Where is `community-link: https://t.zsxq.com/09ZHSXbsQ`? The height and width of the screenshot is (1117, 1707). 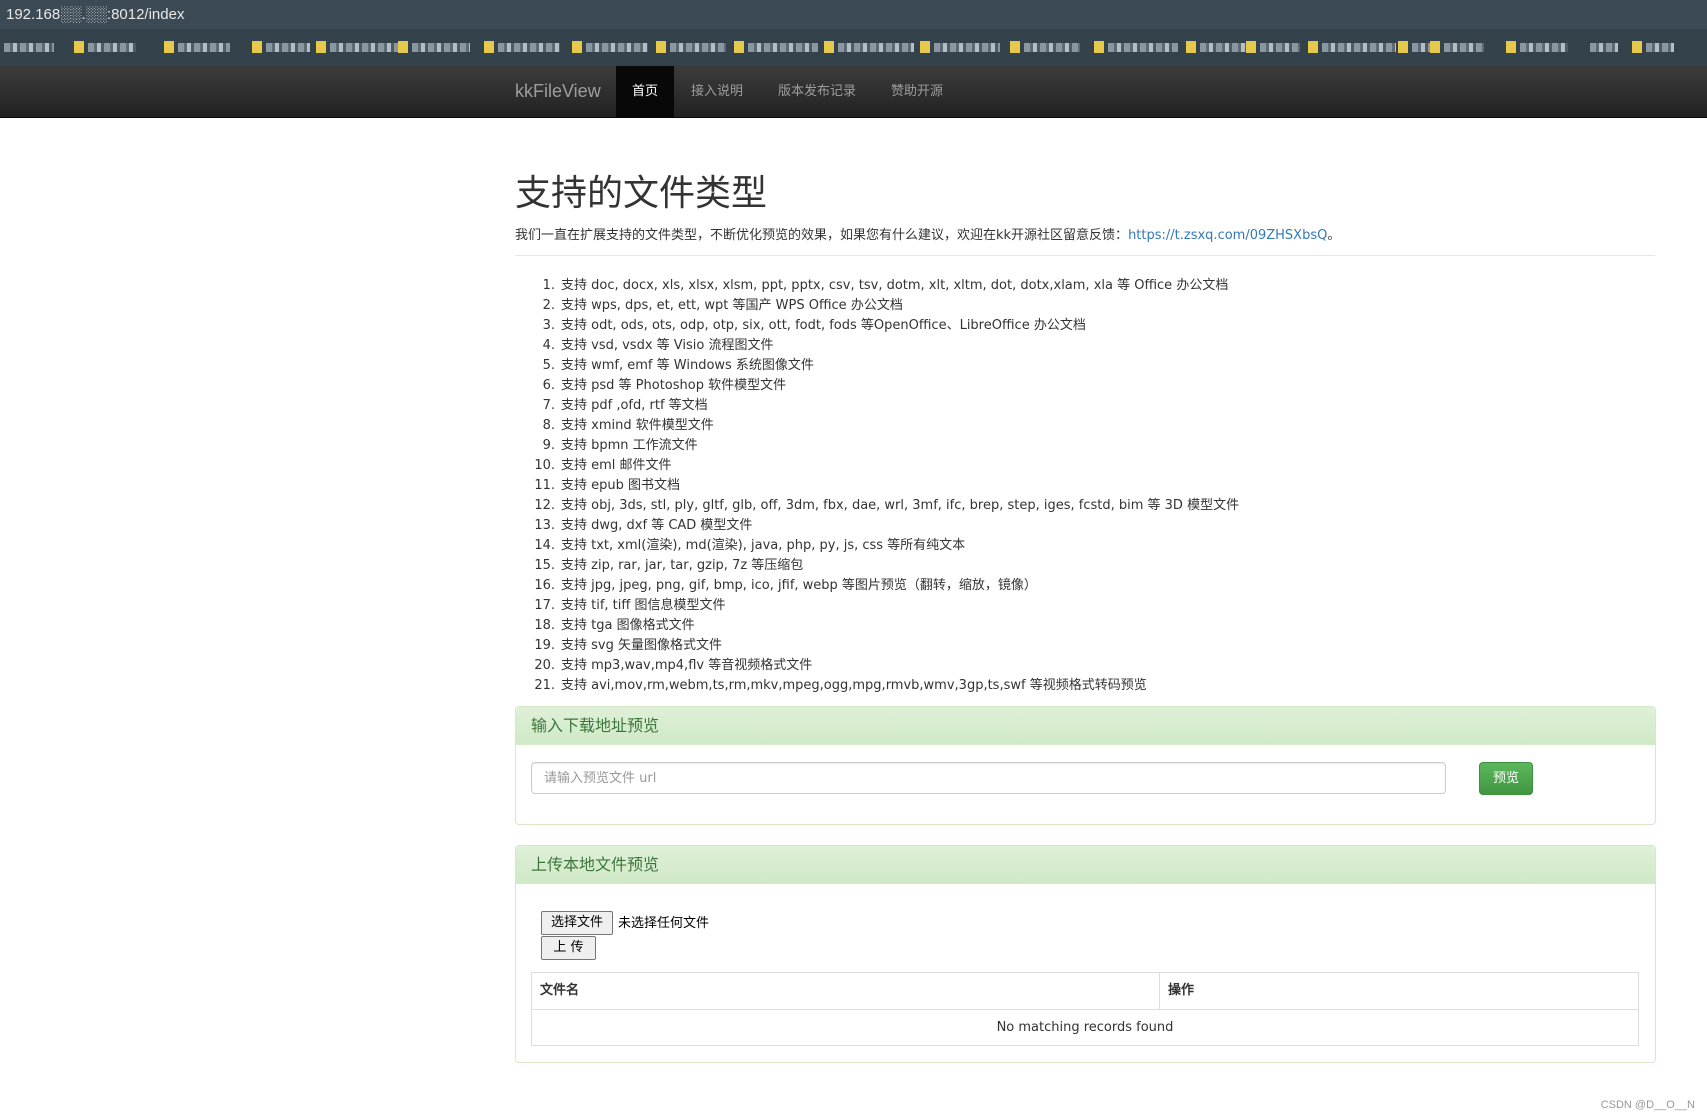
community-link: https://t.zsxq.com/09ZHSXbsQ is located at coordinates (1227, 235).